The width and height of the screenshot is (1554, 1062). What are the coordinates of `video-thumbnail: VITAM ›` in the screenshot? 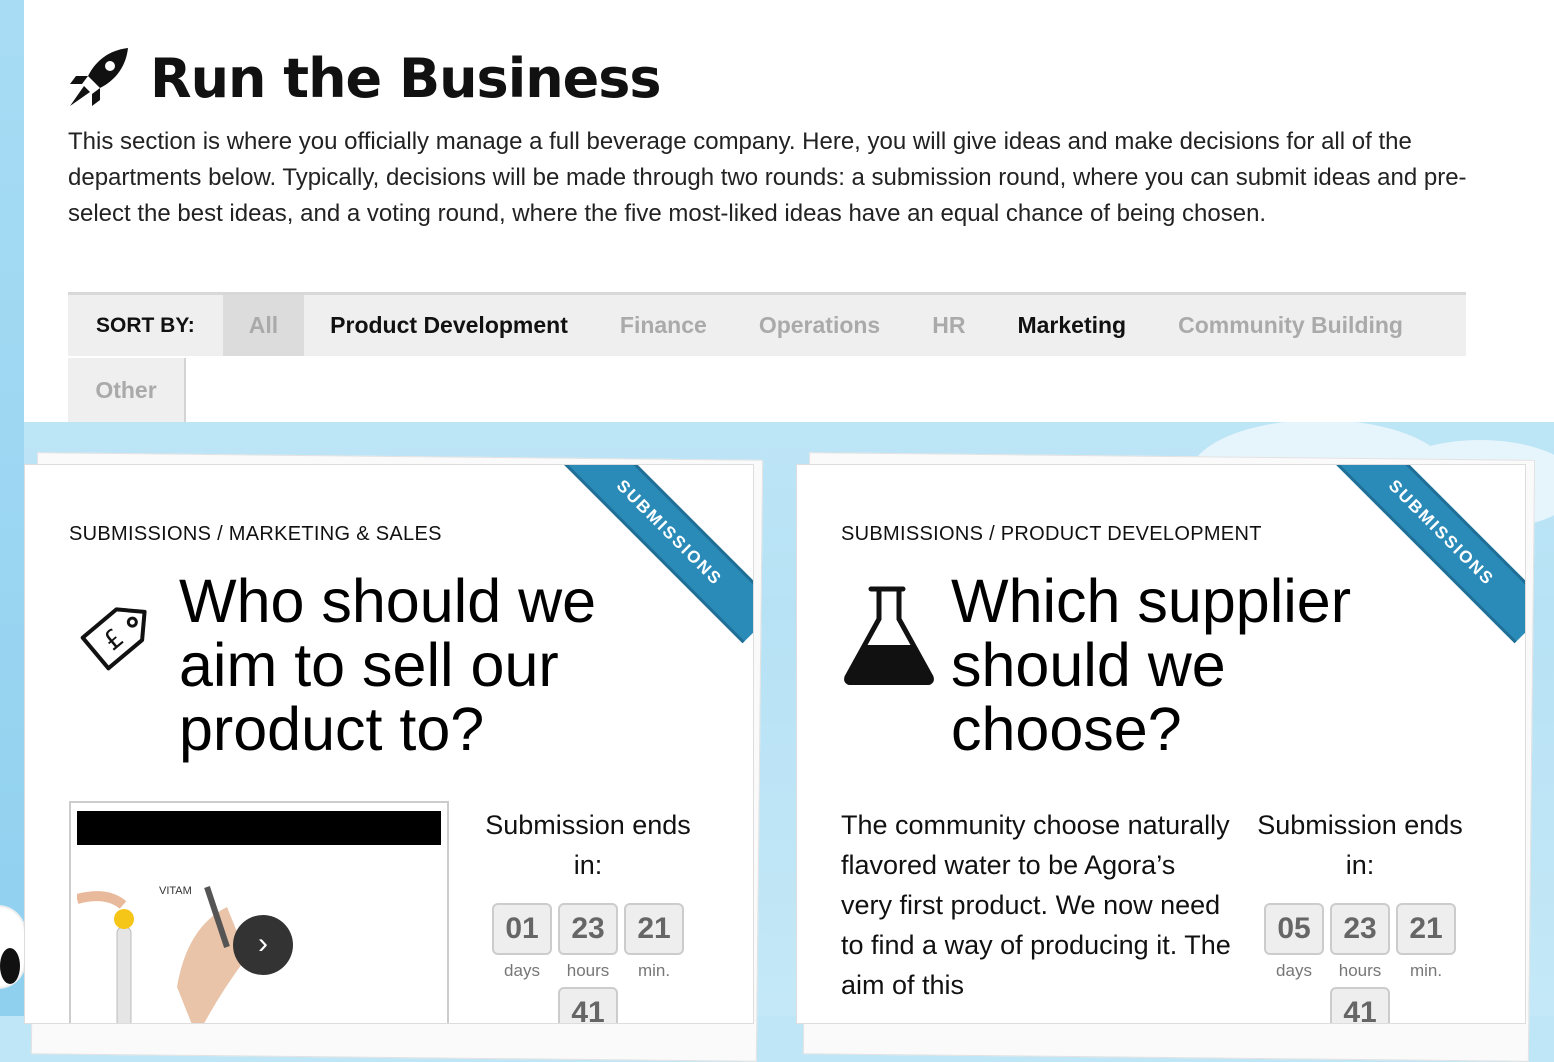 It's located at (259, 935).